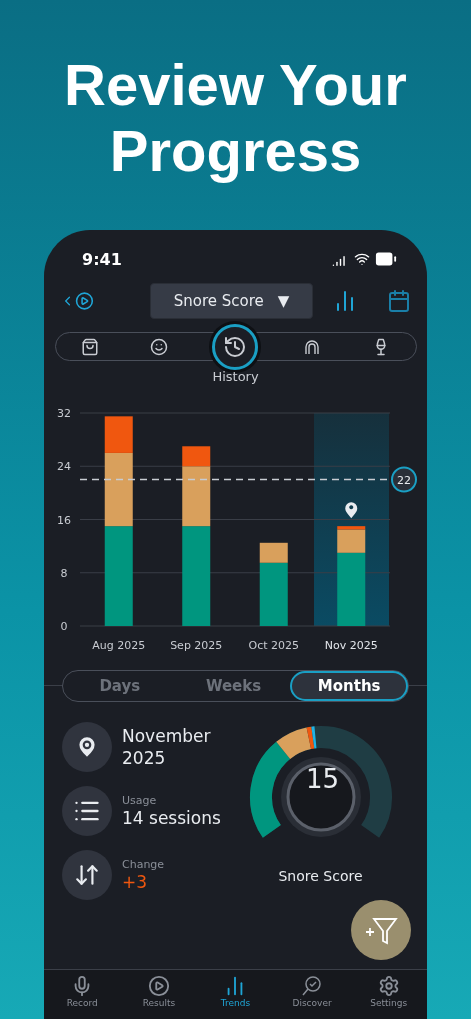 The image size is (471, 1019). What do you see at coordinates (273, 645) in the screenshot?
I see `axis-label: Oct 2025` at bounding box center [273, 645].